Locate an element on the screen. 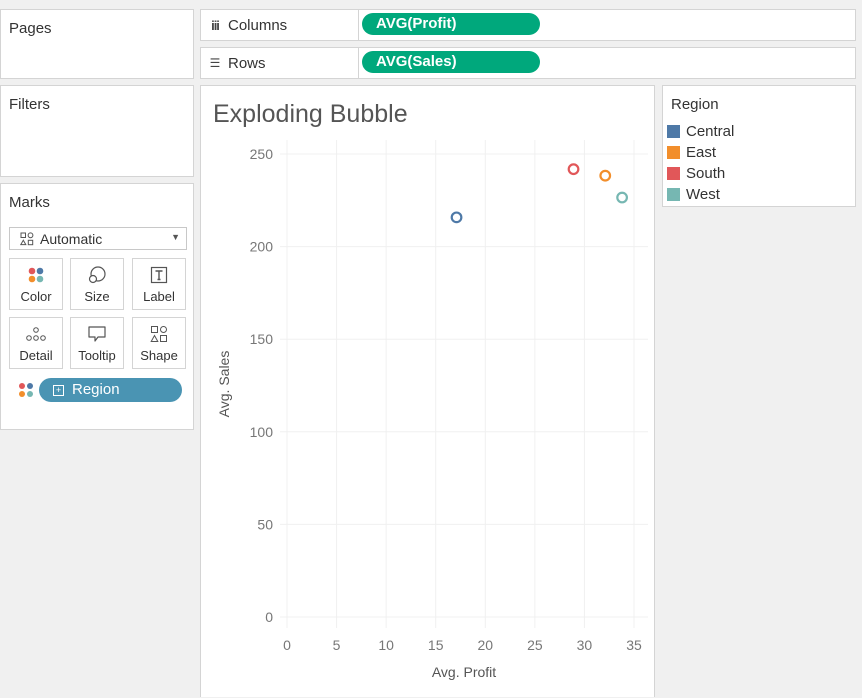  color-button: Color is located at coordinates (36, 284).